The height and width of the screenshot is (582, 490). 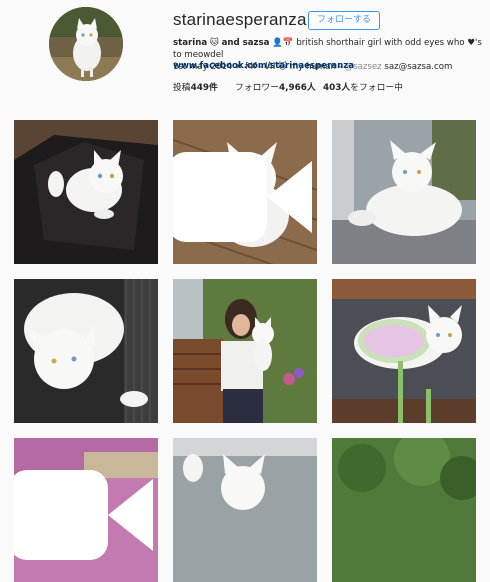 What do you see at coordinates (337, 88) in the screenshot?
I see `following-value: 403人` at bounding box center [337, 88].